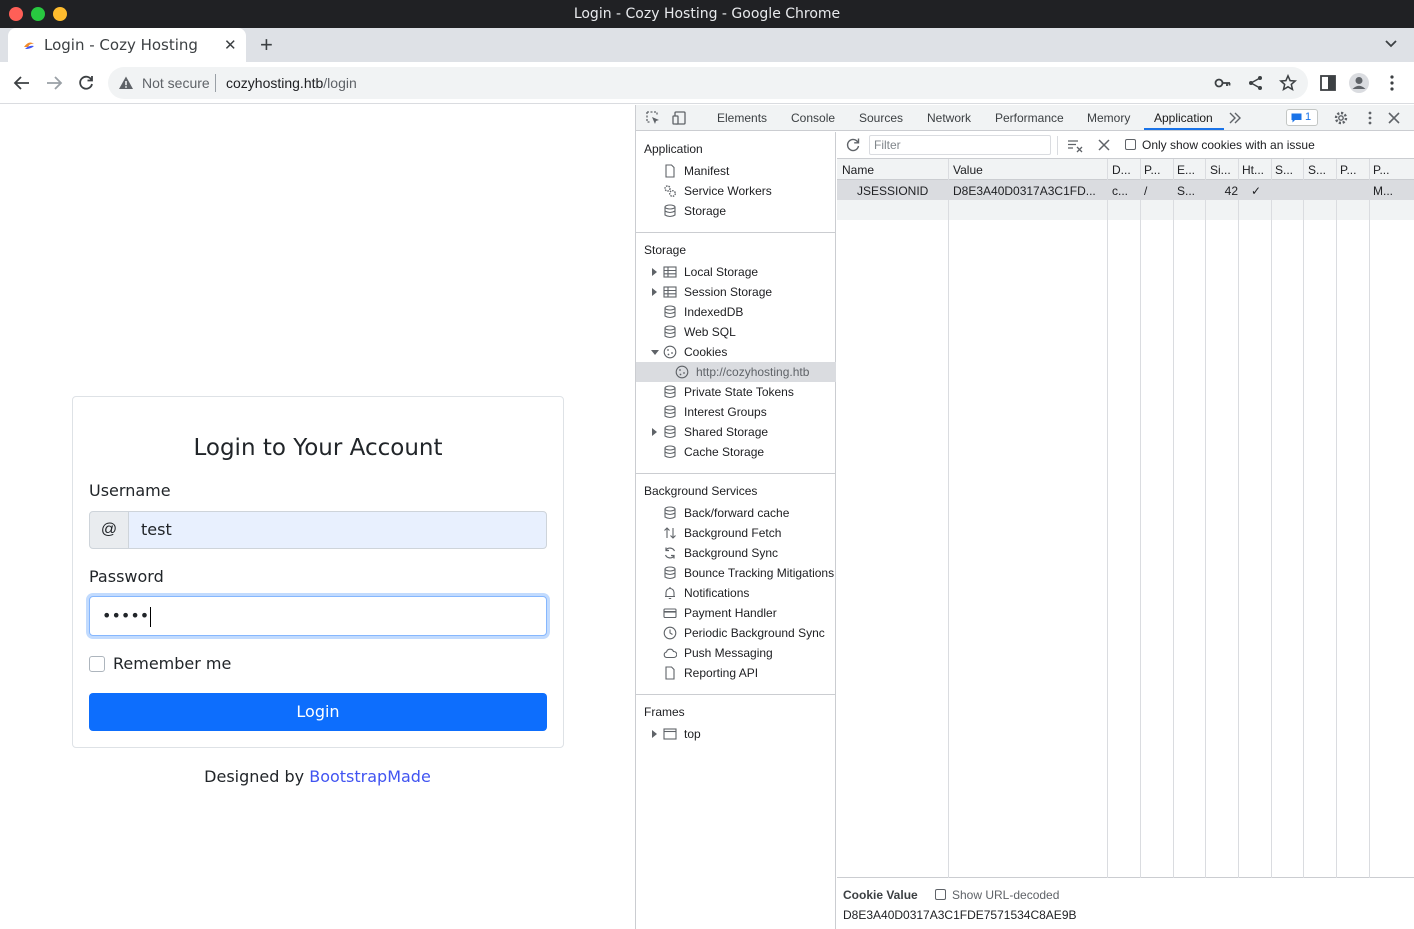  I want to click on sidebar-item-frame-top: top, so click(736, 734).